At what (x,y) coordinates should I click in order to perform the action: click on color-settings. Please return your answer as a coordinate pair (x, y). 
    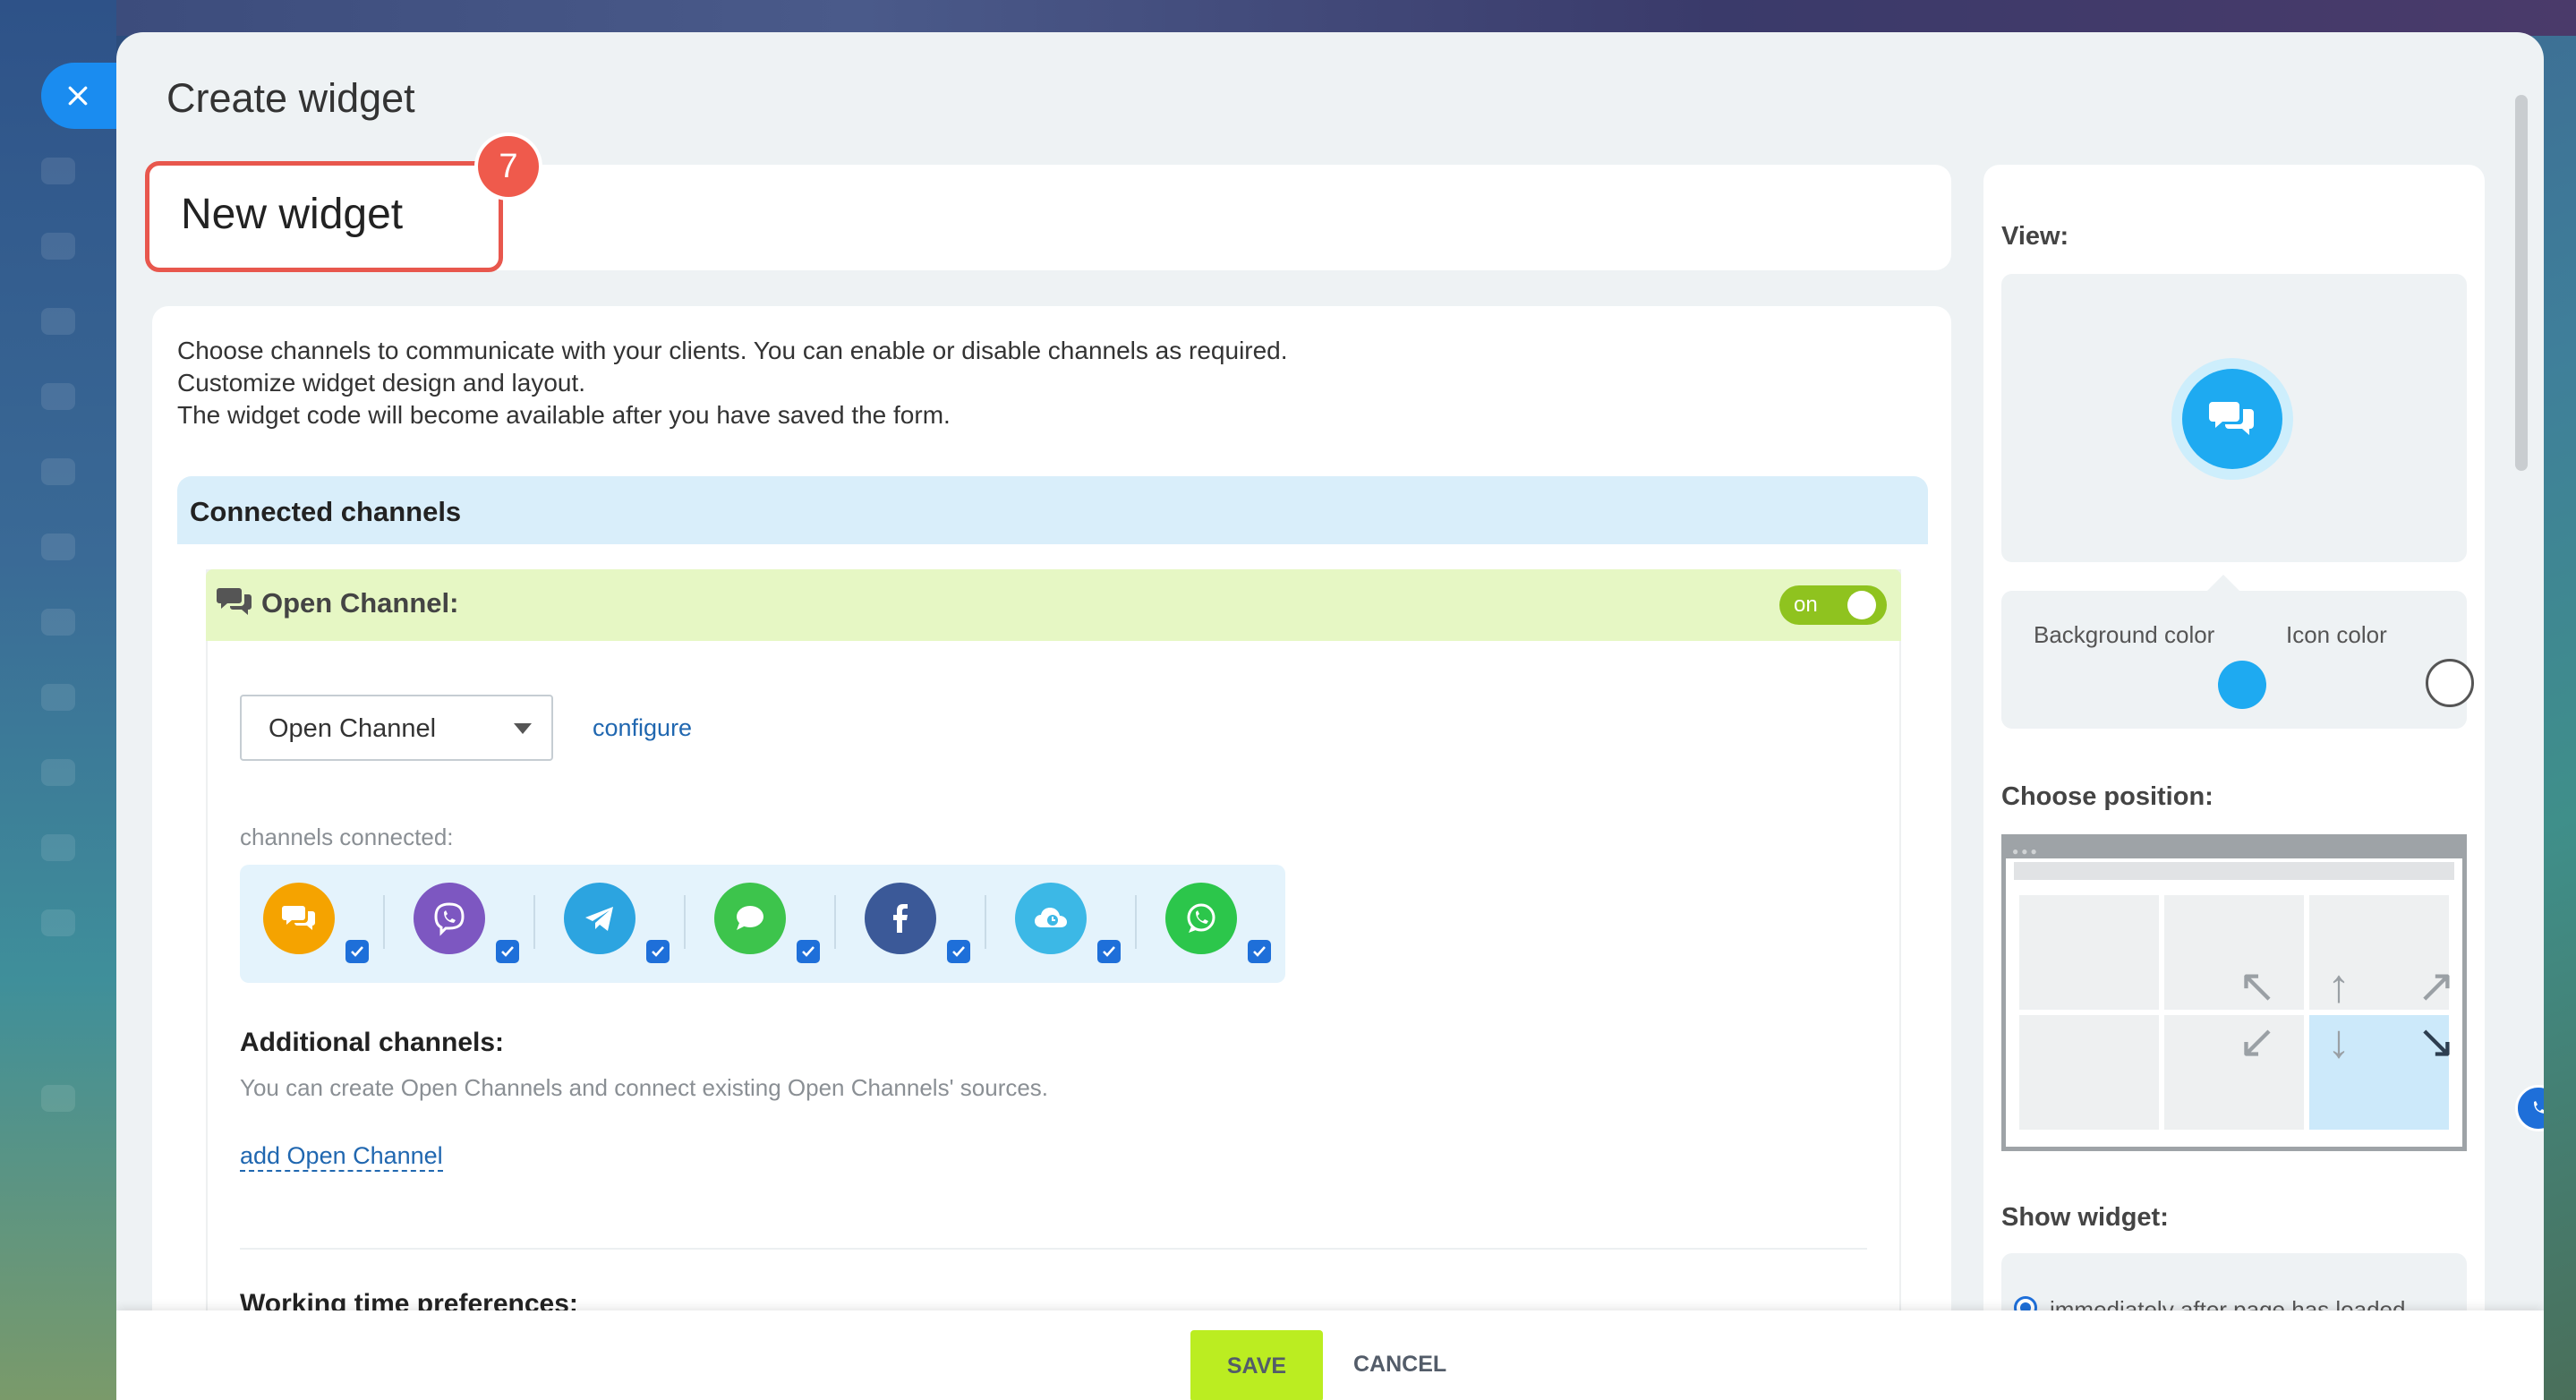
    Looking at the image, I should click on (2234, 660).